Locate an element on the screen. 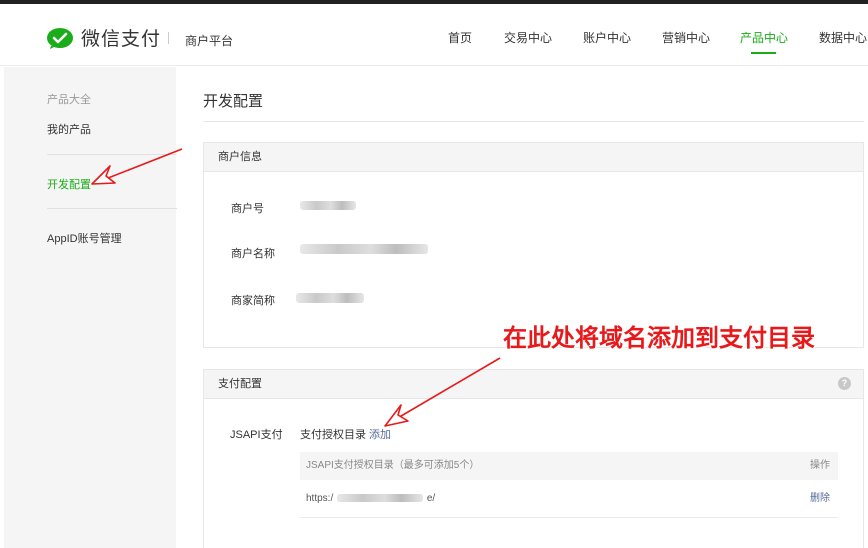 The height and width of the screenshot is (548, 868). header: 微信支付 商户平台 首页 交易中心 账户中心 营销中心 产品中心 数据中心 is located at coordinates (434, 35).